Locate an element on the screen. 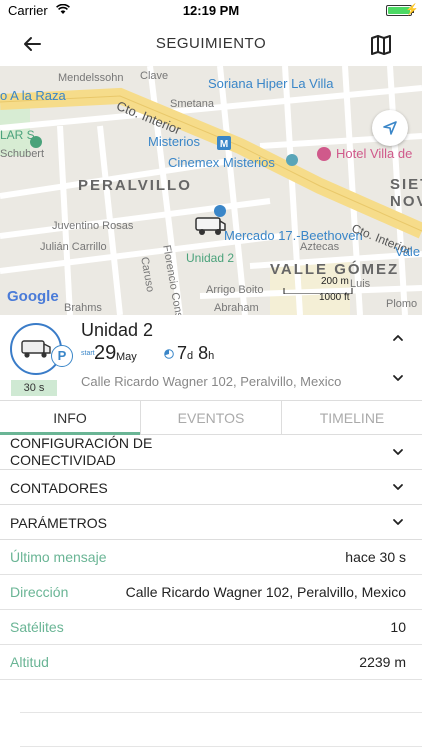 The width and height of the screenshot is (422, 750). status-bar: Carrier 12:19 PM ⚡ is located at coordinates (211, 11).